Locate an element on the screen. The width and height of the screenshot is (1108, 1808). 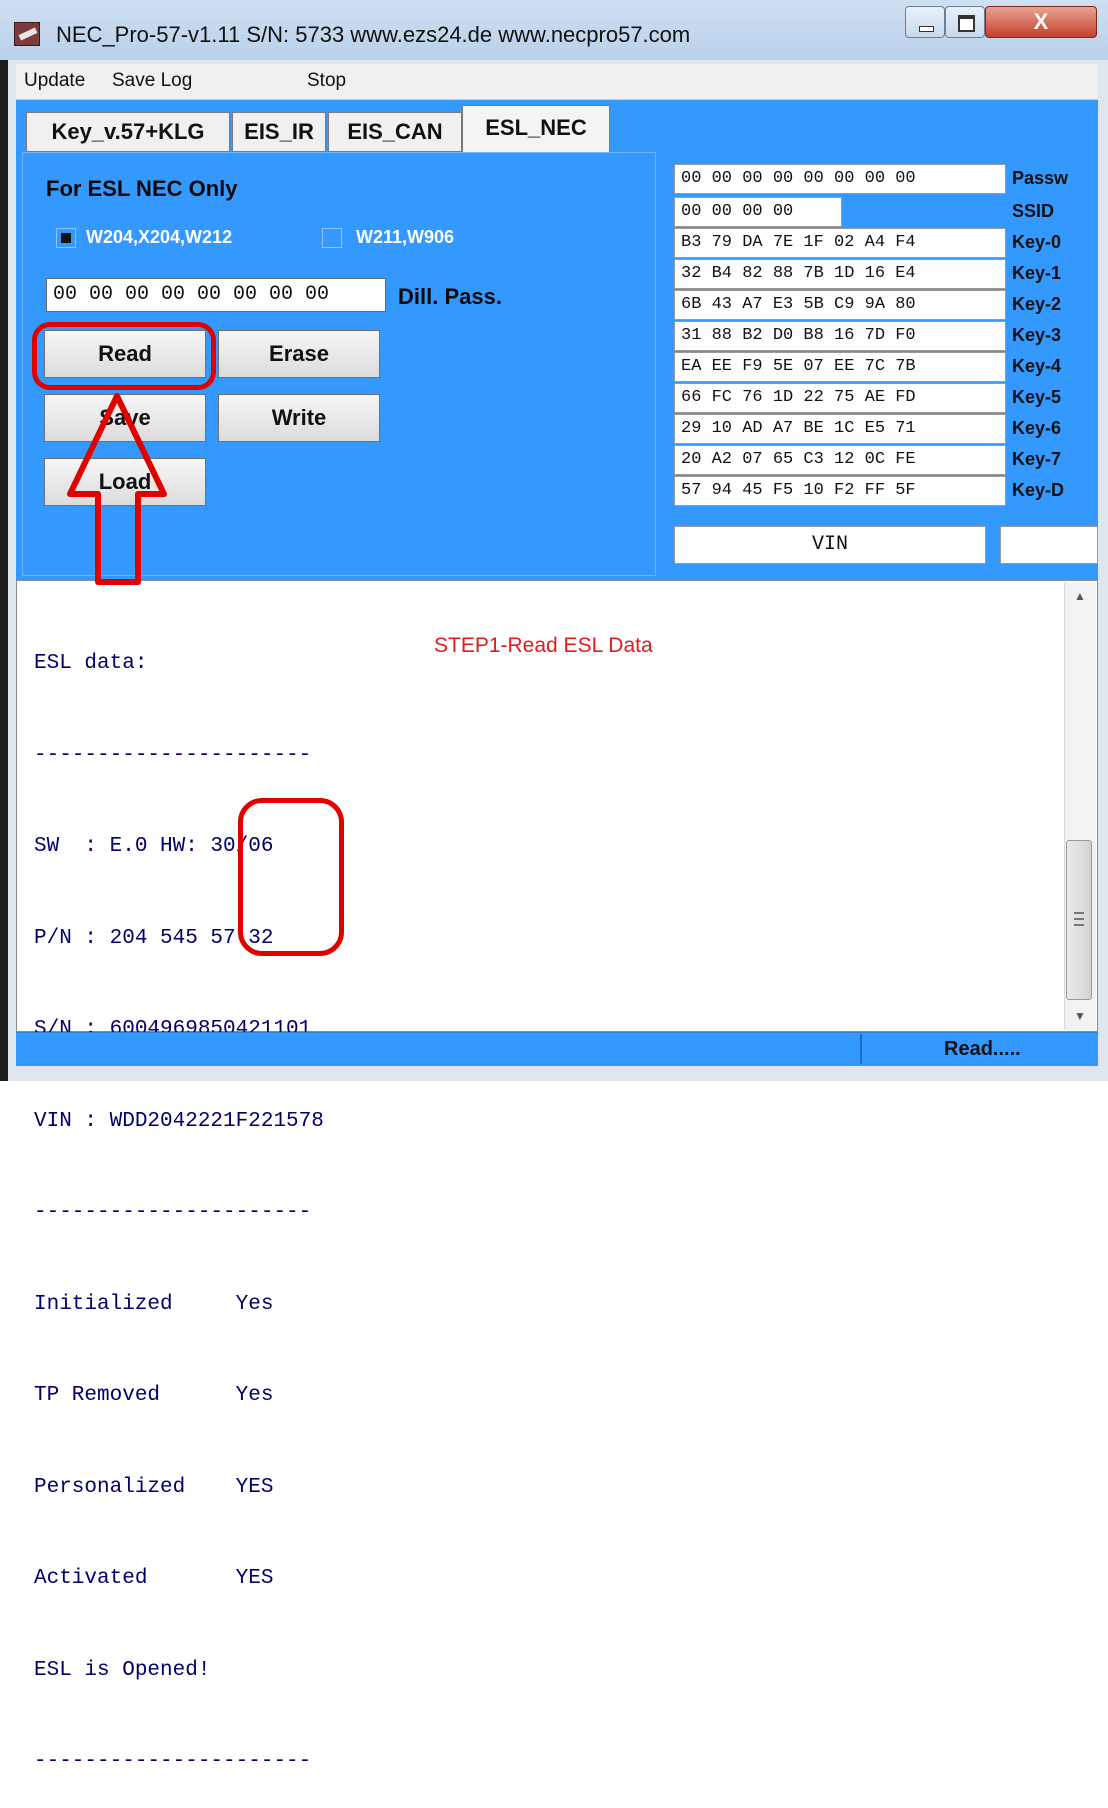
ssid-hex-field: 00 00 00 00 is located at coordinates (758, 212).